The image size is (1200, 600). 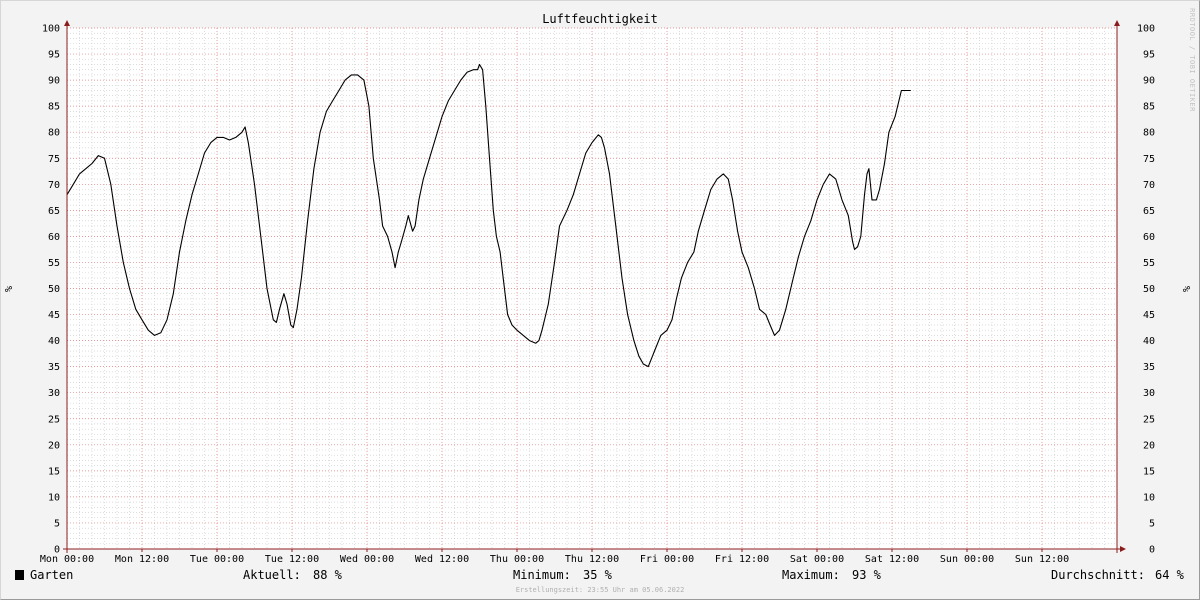 What do you see at coordinates (54, 393) in the screenshot?
I see `y-tick-label-left: 30` at bounding box center [54, 393].